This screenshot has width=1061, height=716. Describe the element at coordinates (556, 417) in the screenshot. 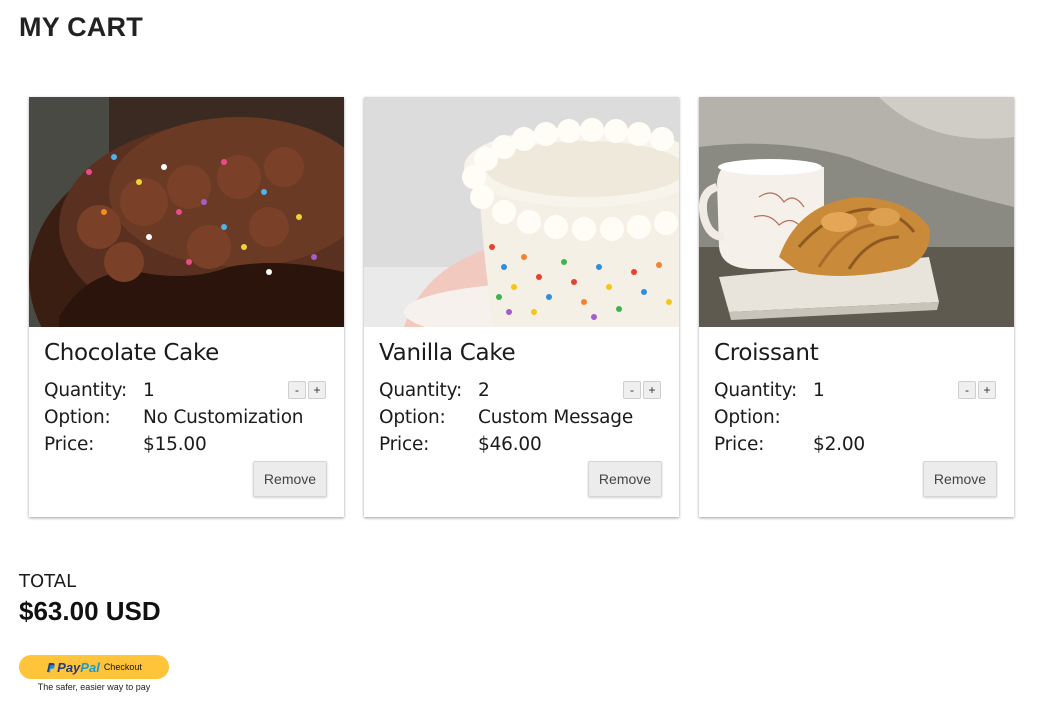

I see `option-value: Custom Message` at that location.